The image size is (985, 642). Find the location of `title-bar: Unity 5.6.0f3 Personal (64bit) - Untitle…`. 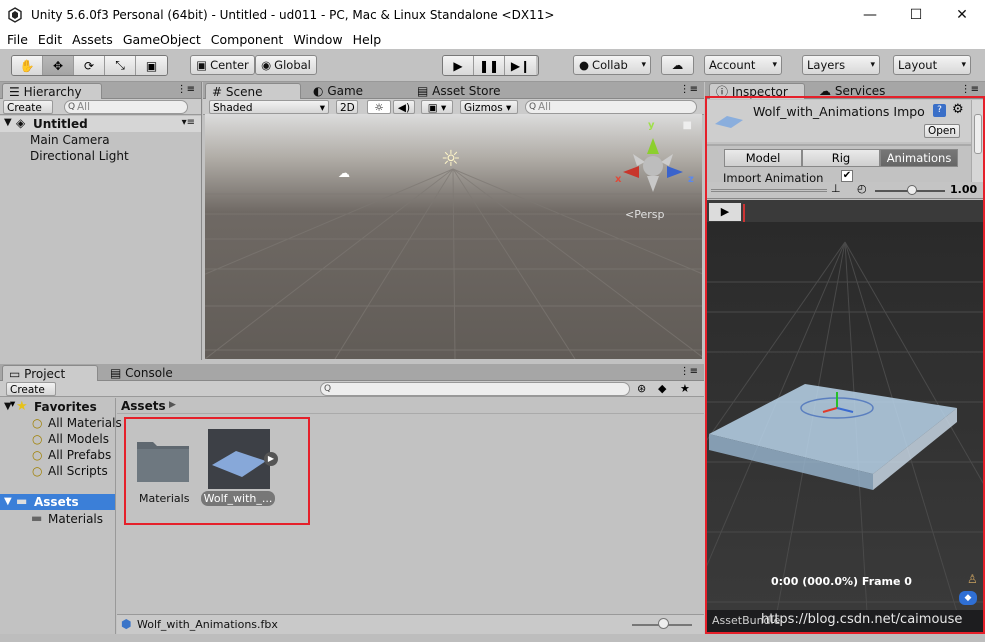

title-bar: Unity 5.6.0f3 Personal (64bit) - Untitle… is located at coordinates (492, 15).